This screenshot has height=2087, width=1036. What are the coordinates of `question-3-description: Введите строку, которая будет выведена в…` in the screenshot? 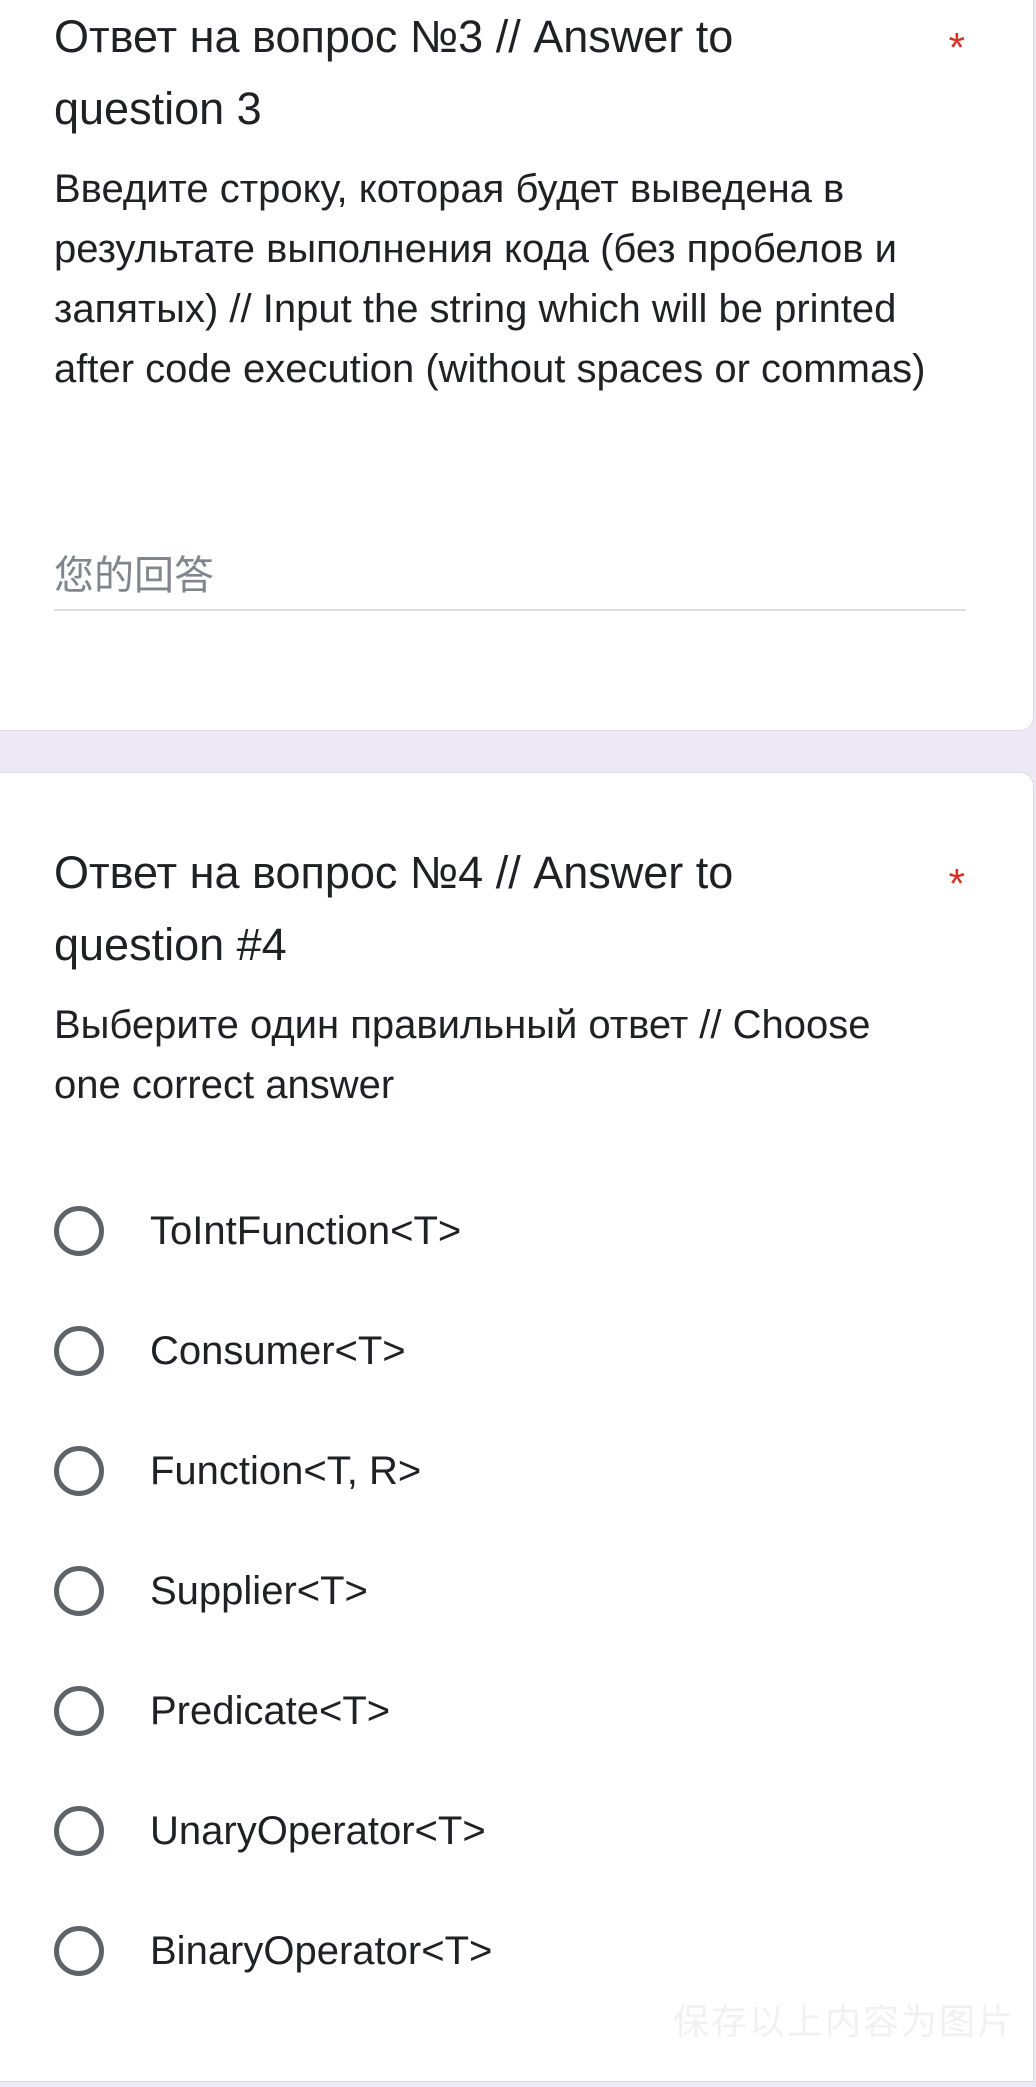 It's located at (490, 279).